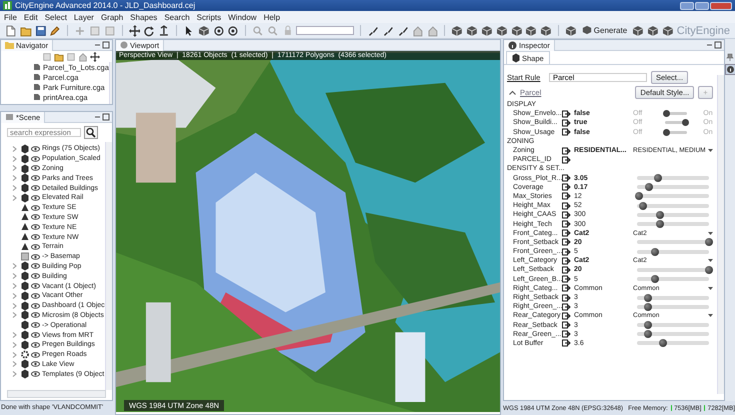 The image size is (735, 415). I want to click on scale-icon, so click(164, 30).